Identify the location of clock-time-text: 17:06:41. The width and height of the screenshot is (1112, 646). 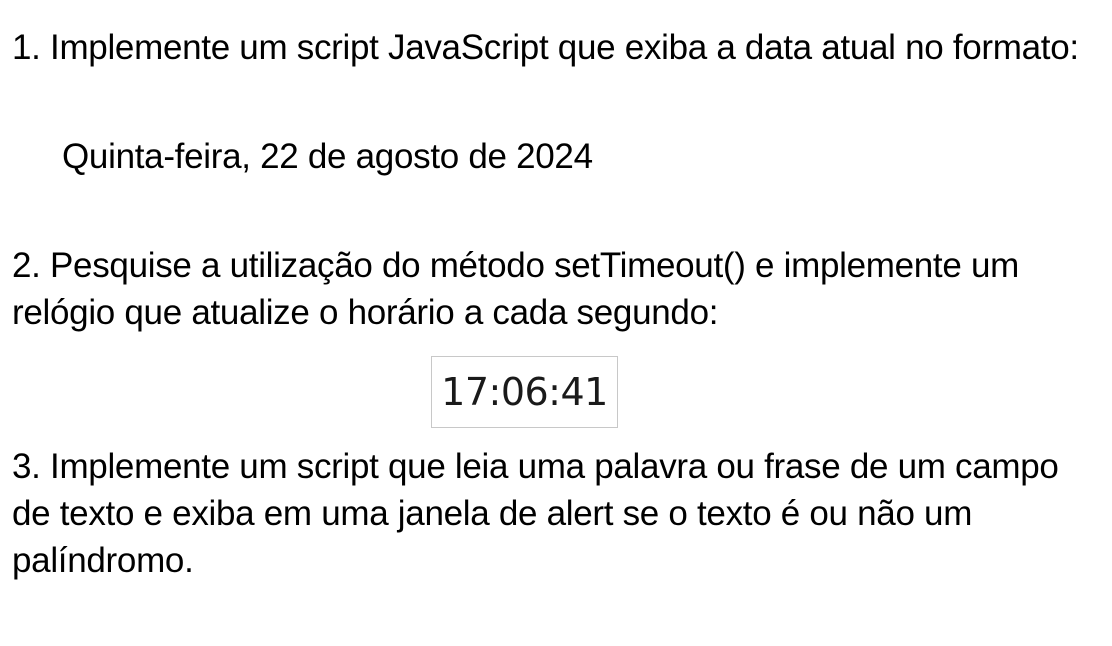
(524, 392).